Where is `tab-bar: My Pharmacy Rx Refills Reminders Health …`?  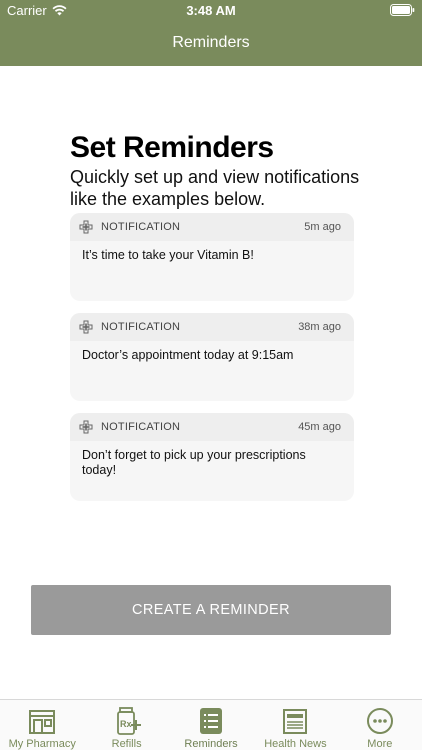
tab-bar: My Pharmacy Rx Refills Reminders Health … is located at coordinates (211, 724).